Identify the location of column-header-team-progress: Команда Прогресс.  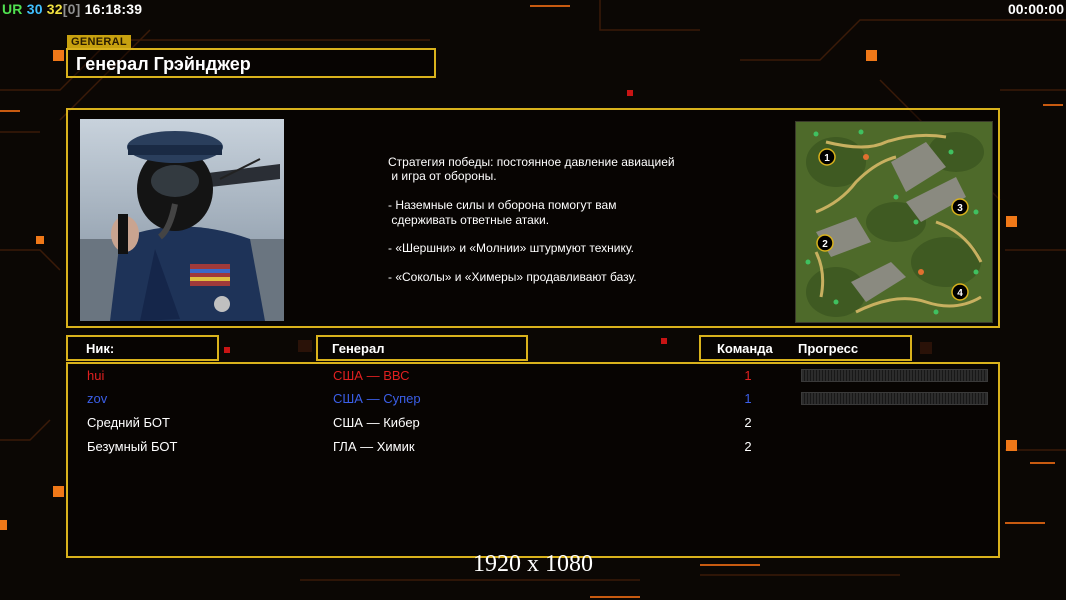
(805, 348).